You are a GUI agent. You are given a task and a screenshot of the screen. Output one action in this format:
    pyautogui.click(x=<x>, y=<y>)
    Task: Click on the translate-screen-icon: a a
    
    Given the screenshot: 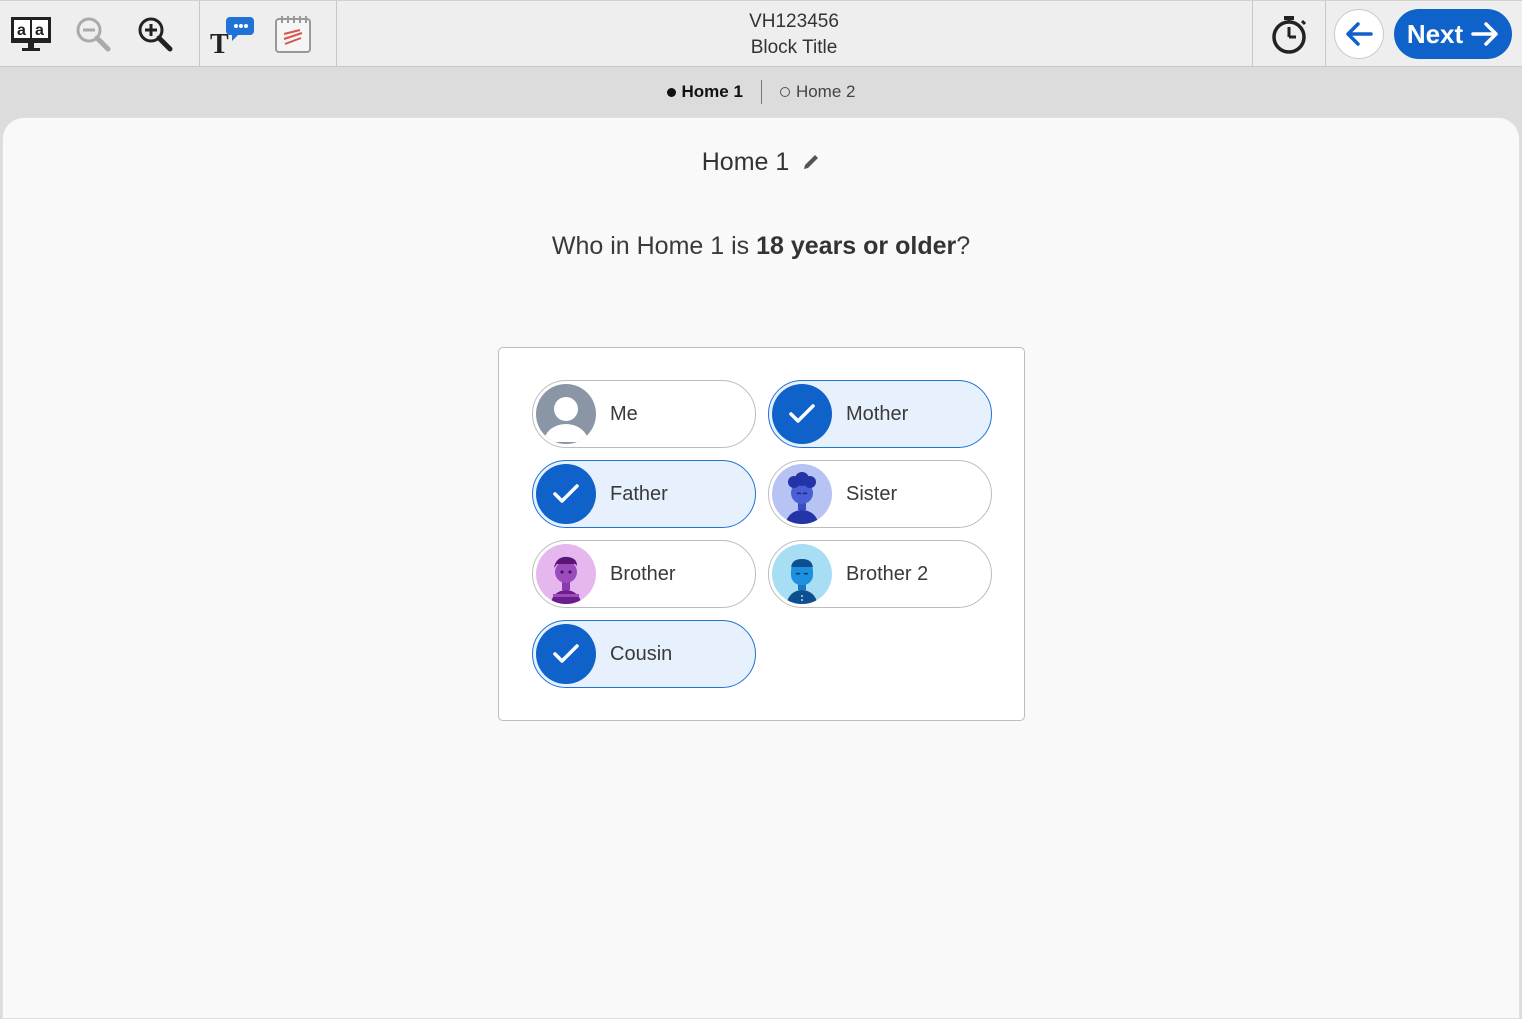 What is the action you would take?
    pyautogui.click(x=31, y=34)
    